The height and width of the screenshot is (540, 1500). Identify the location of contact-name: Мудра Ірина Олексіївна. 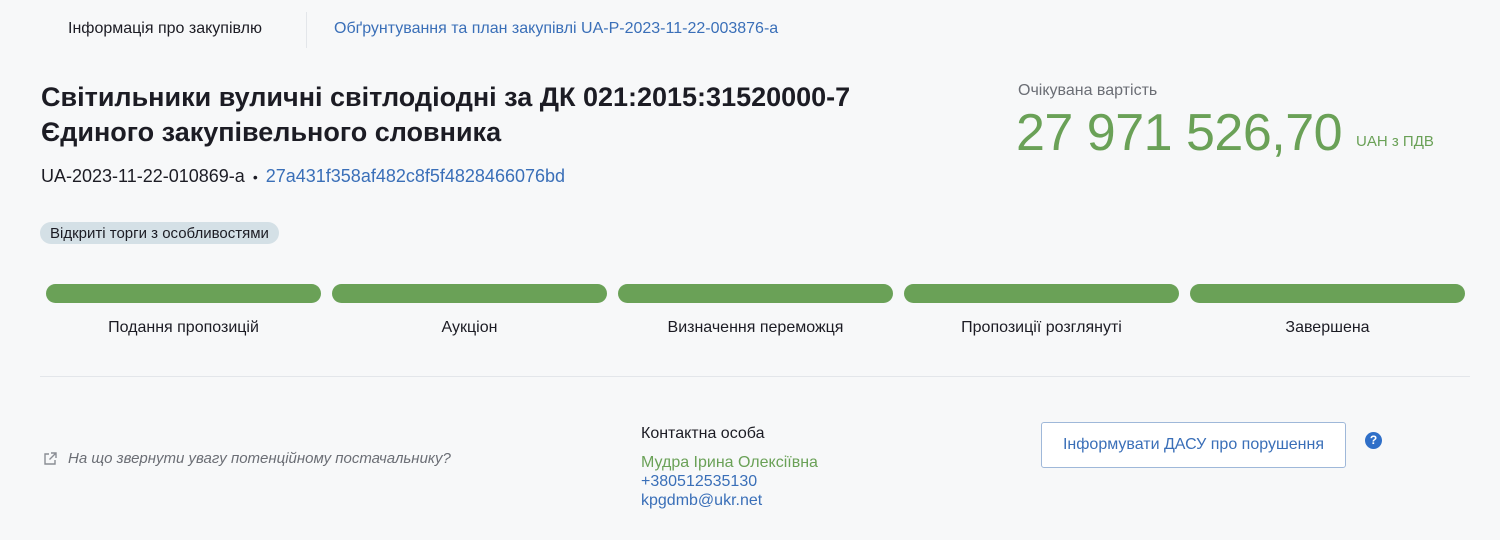
(729, 462).